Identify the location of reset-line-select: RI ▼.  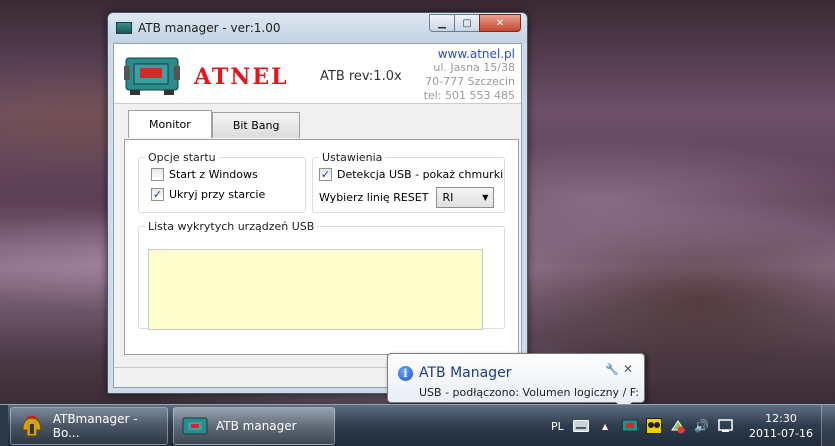
(465, 197).